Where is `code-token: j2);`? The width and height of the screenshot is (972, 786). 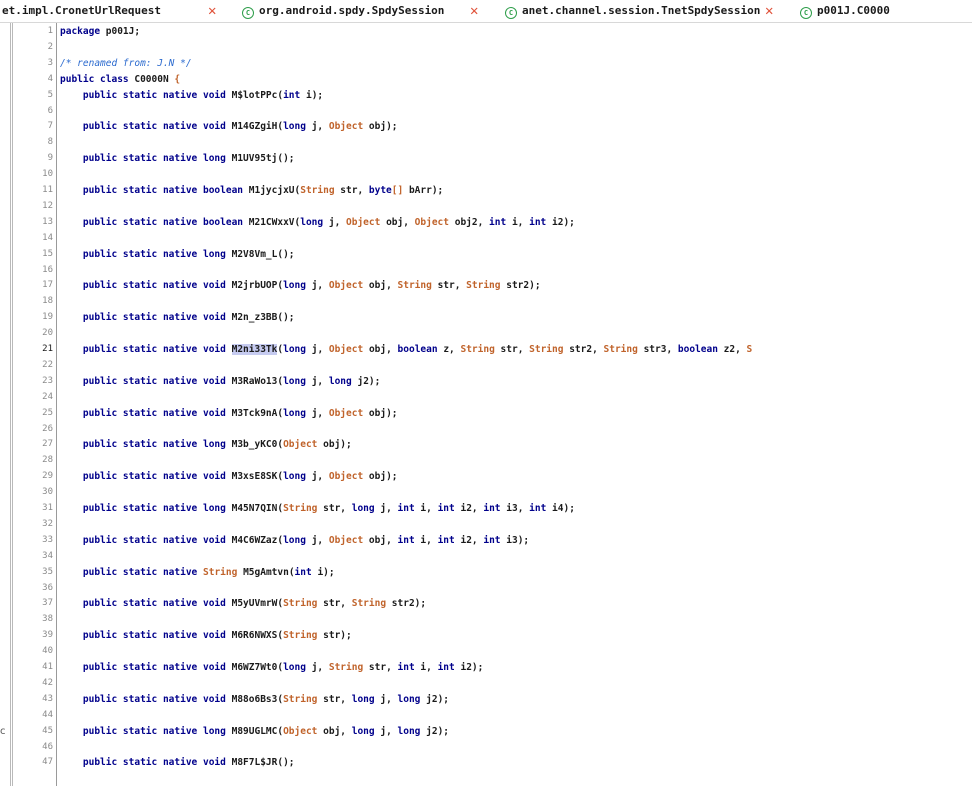 code-token: j2); is located at coordinates (366, 381).